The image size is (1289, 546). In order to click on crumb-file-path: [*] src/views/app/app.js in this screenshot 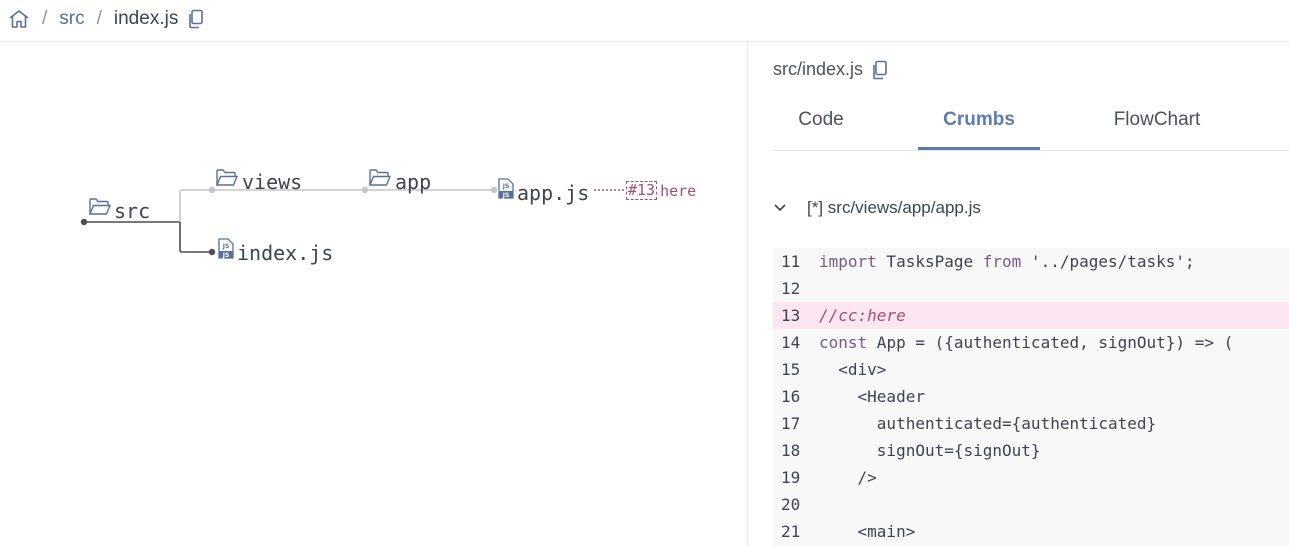, I will do `click(894, 207)`.